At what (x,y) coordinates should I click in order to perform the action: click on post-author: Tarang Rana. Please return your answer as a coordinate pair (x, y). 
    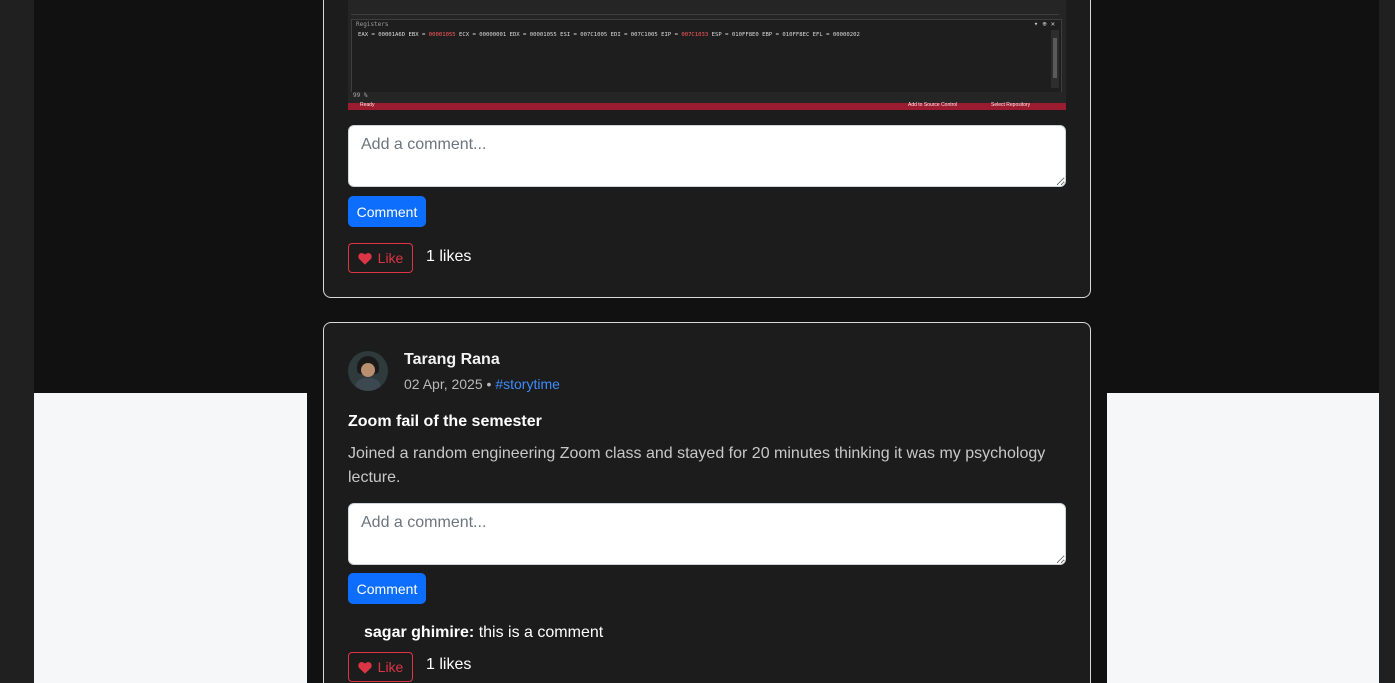
    Looking at the image, I should click on (452, 360).